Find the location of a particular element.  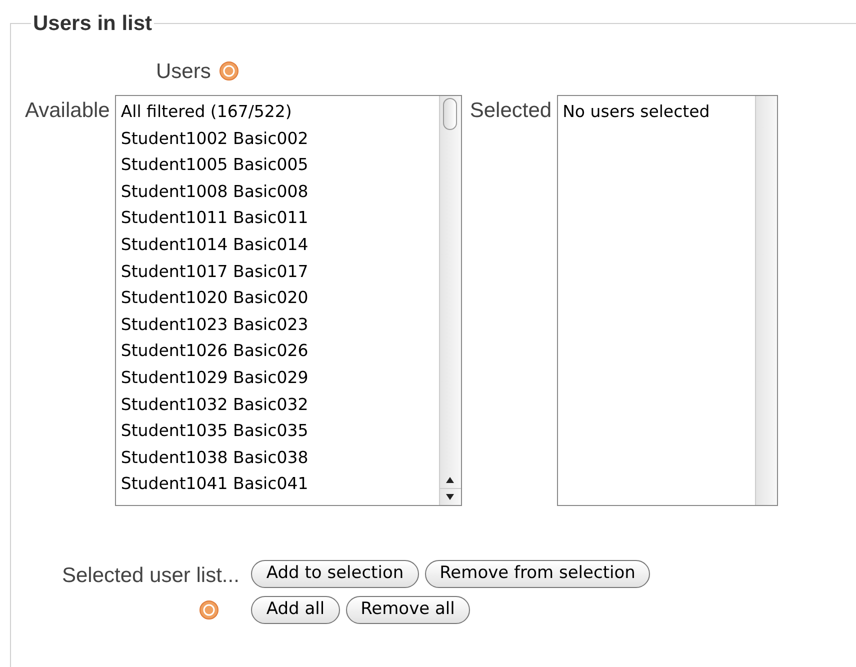

action-button: Add all is located at coordinates (295, 610).